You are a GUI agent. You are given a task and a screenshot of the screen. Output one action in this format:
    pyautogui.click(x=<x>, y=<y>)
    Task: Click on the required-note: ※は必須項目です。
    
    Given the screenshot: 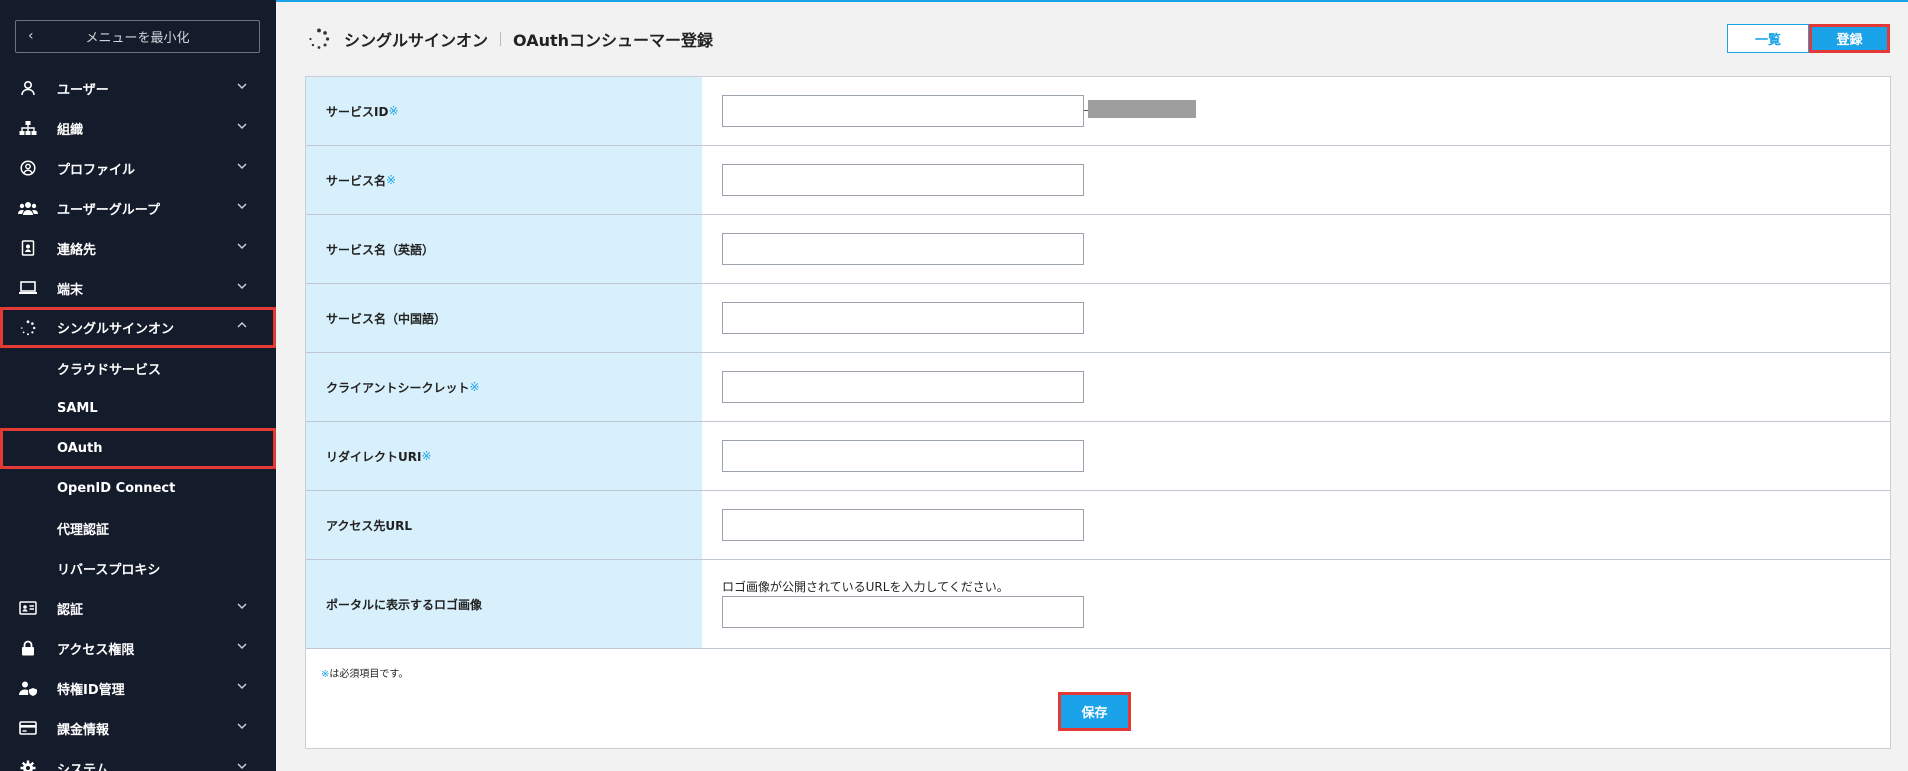 What is the action you would take?
    pyautogui.click(x=364, y=672)
    